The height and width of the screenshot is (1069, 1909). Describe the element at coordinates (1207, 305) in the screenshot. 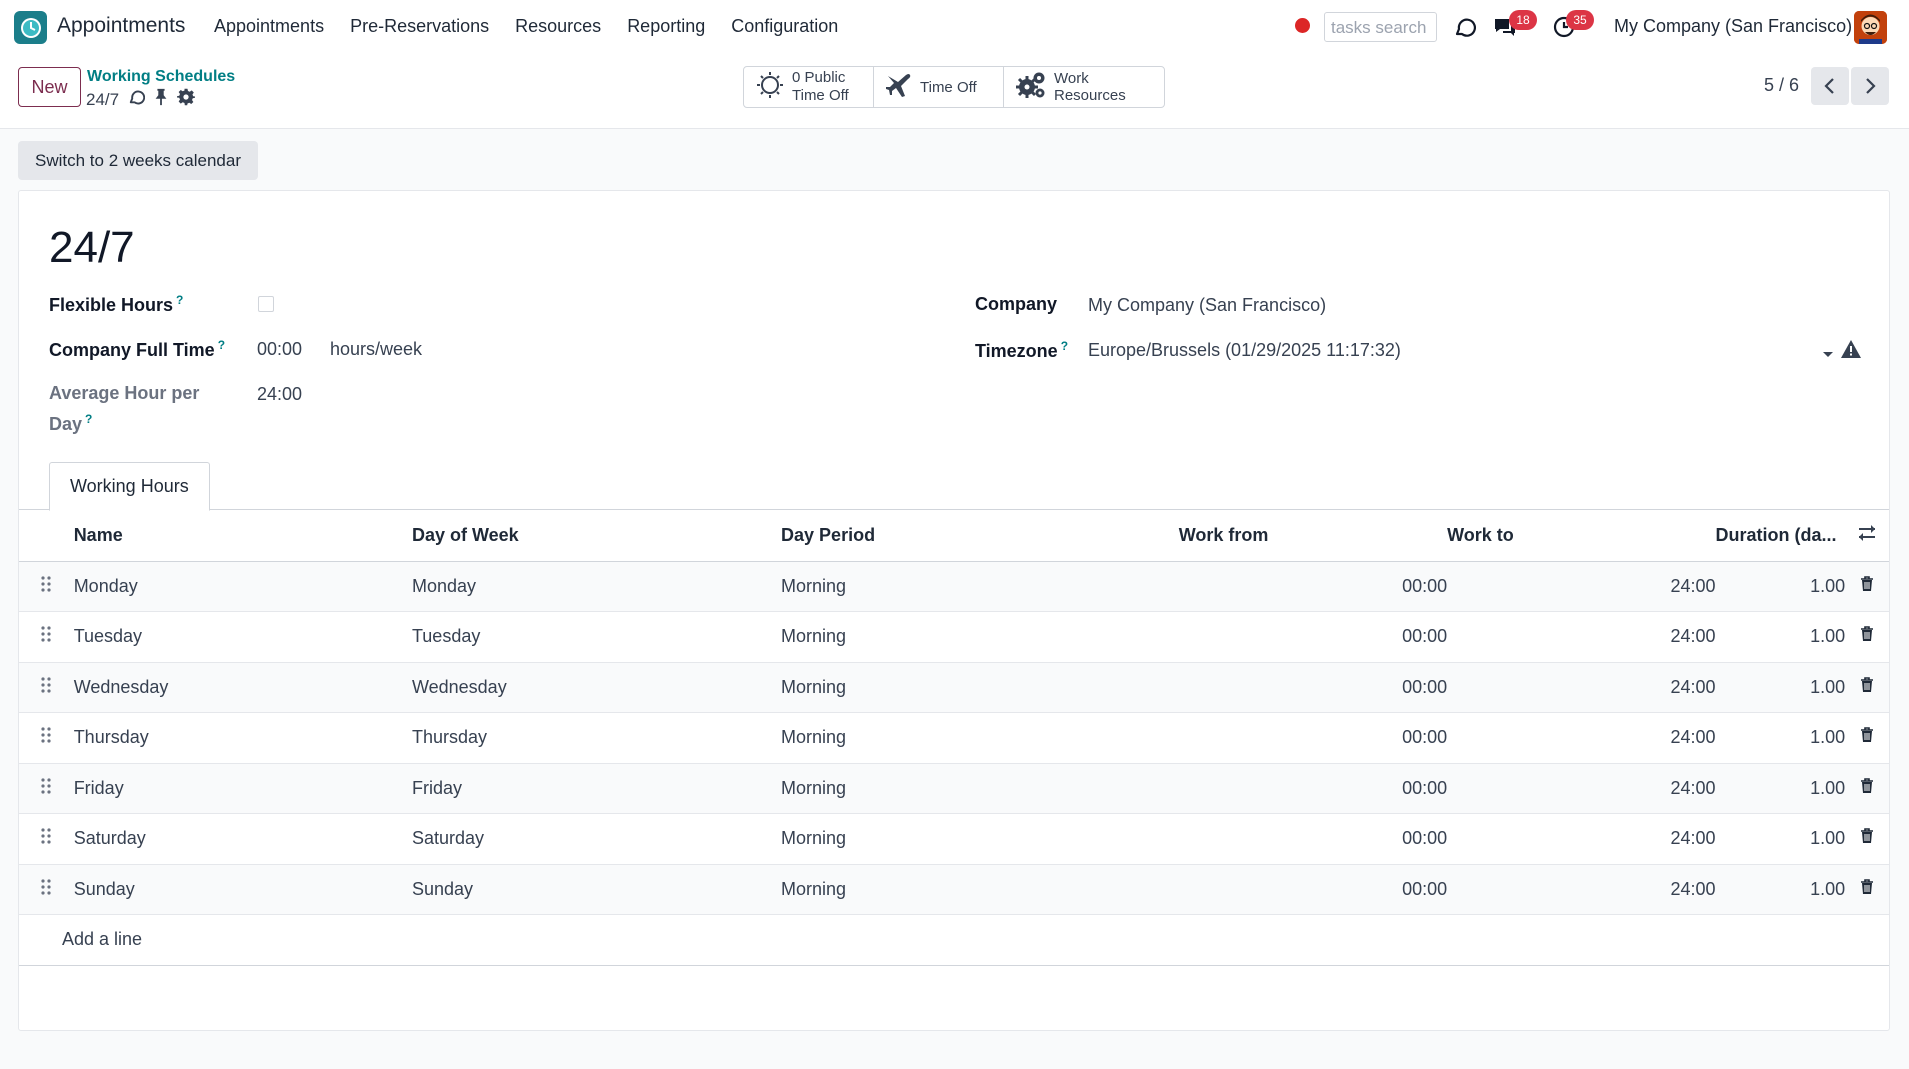

I see `company-field: My Company (San Francisco)` at that location.